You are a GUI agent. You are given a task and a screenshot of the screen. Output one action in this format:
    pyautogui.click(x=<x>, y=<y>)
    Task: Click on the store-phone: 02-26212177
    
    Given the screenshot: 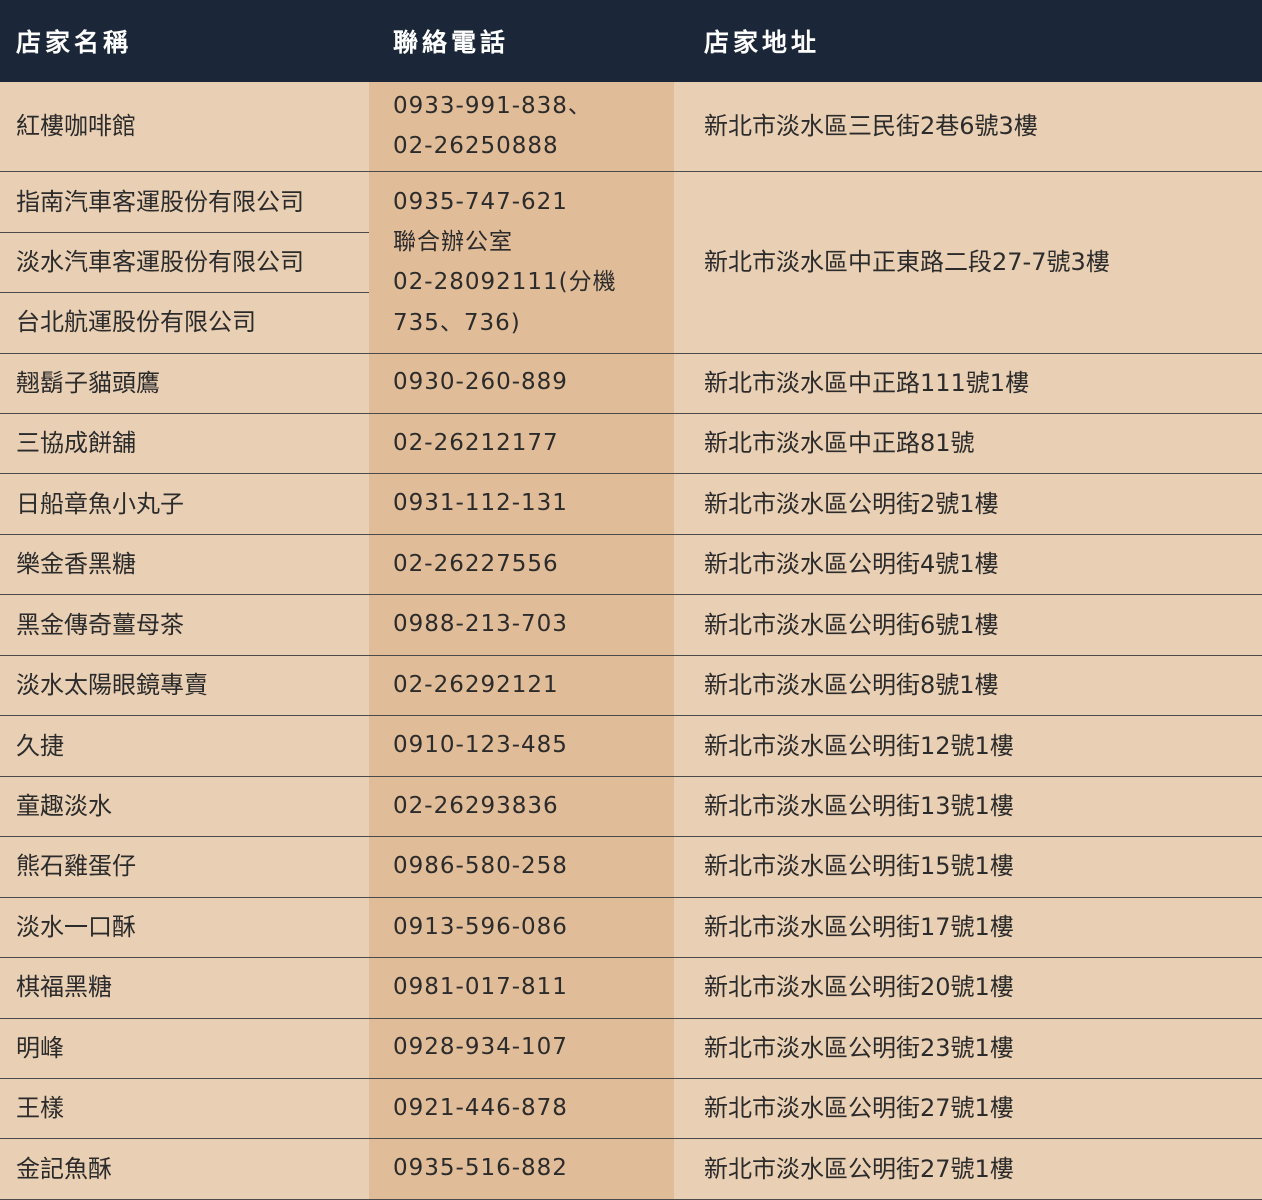 What is the action you would take?
    pyautogui.click(x=521, y=444)
    